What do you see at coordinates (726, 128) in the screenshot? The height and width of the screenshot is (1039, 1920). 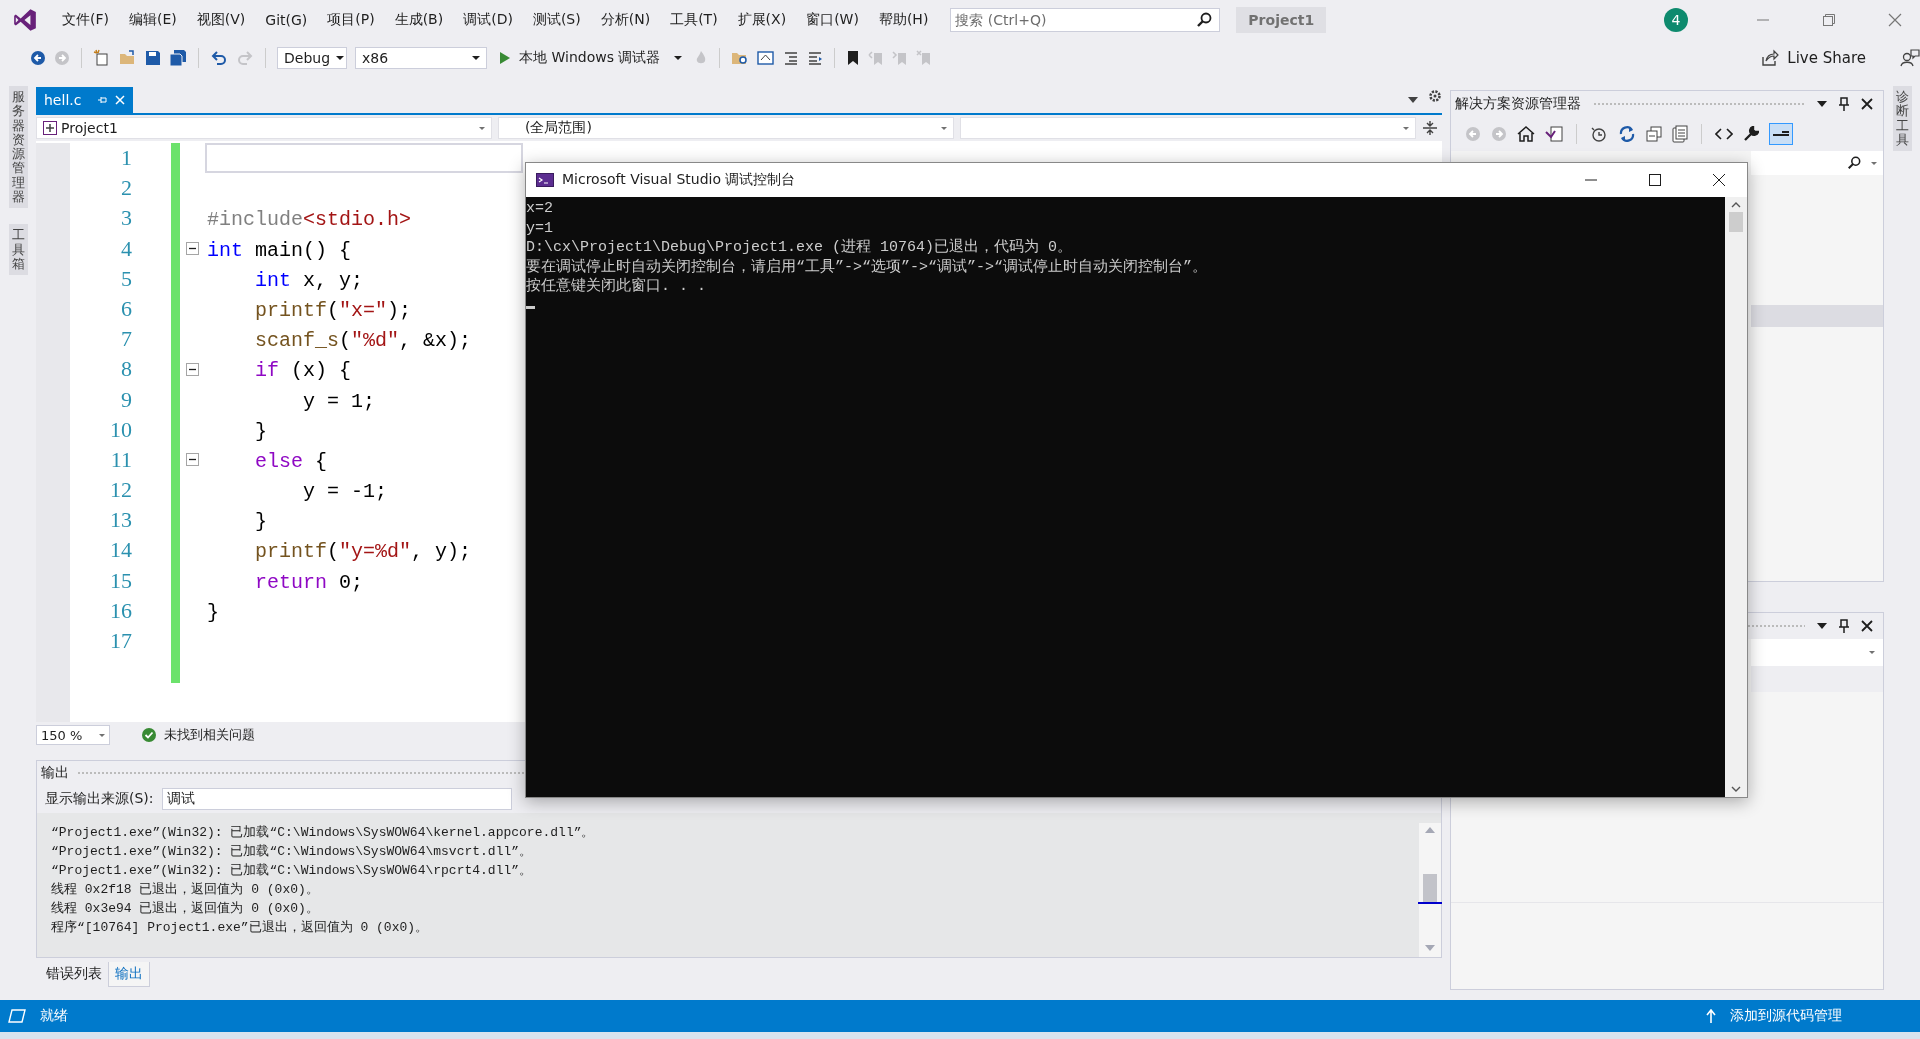 I see `scope-dropdown: (全局范围)` at bounding box center [726, 128].